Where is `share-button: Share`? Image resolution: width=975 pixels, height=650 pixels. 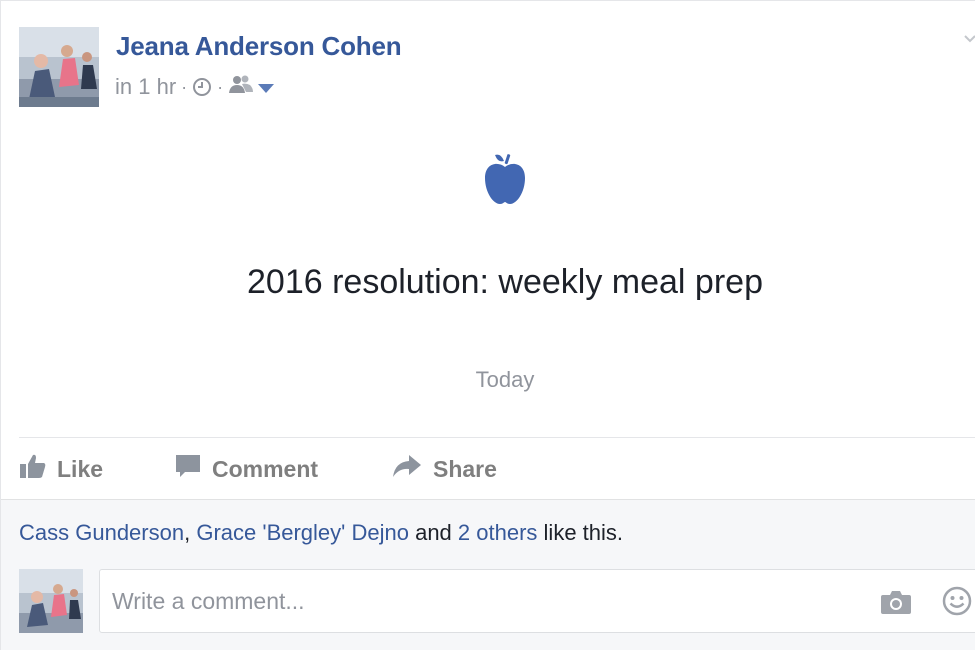 share-button: Share is located at coordinates (444, 469).